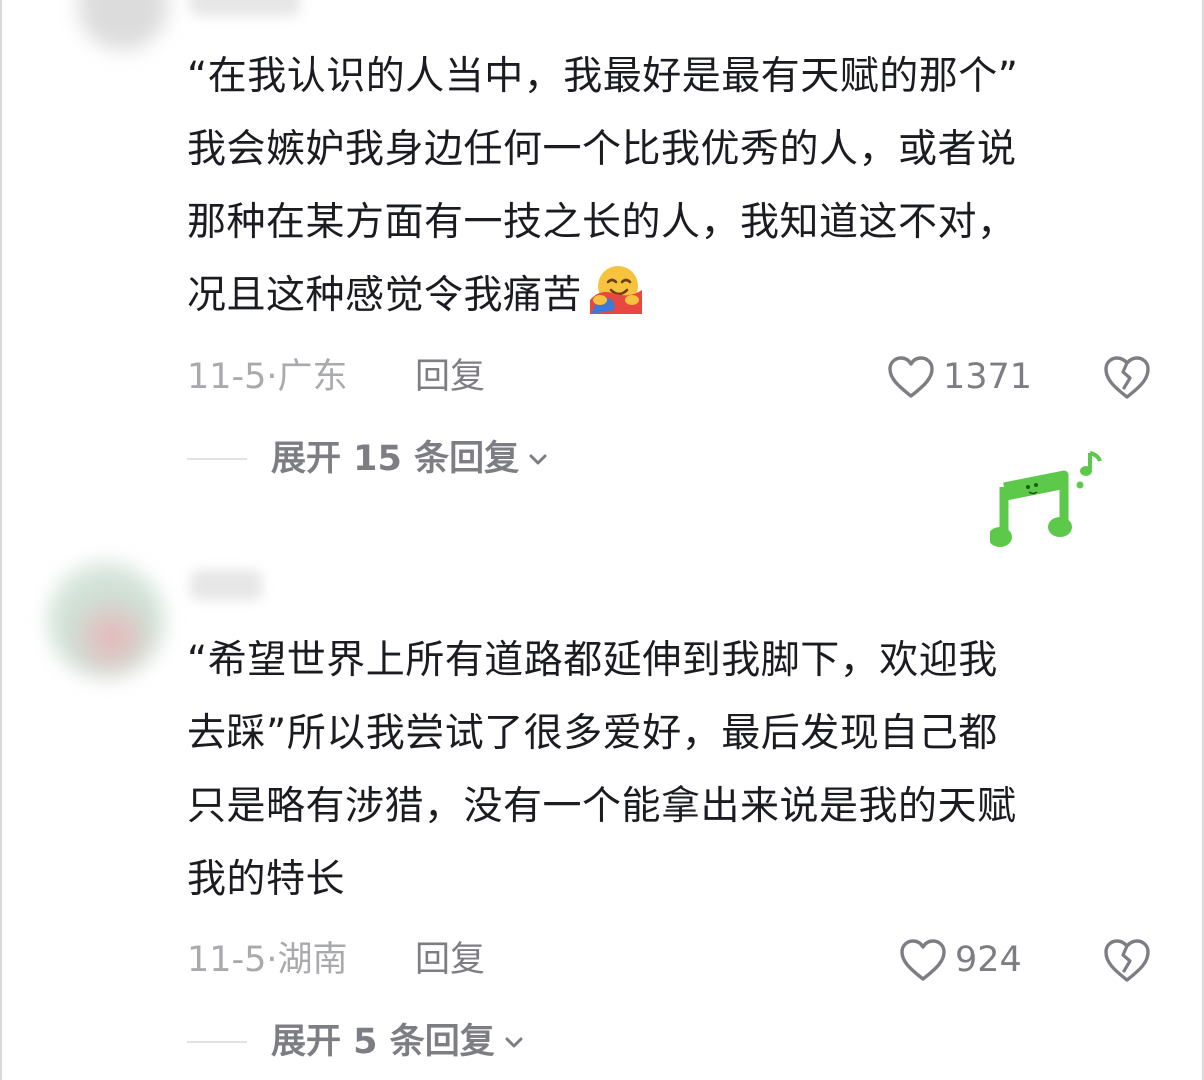 Image resolution: width=1204 pixels, height=1080 pixels. I want to click on comment-line: 况且这种感觉令我痛苦, so click(667, 295).